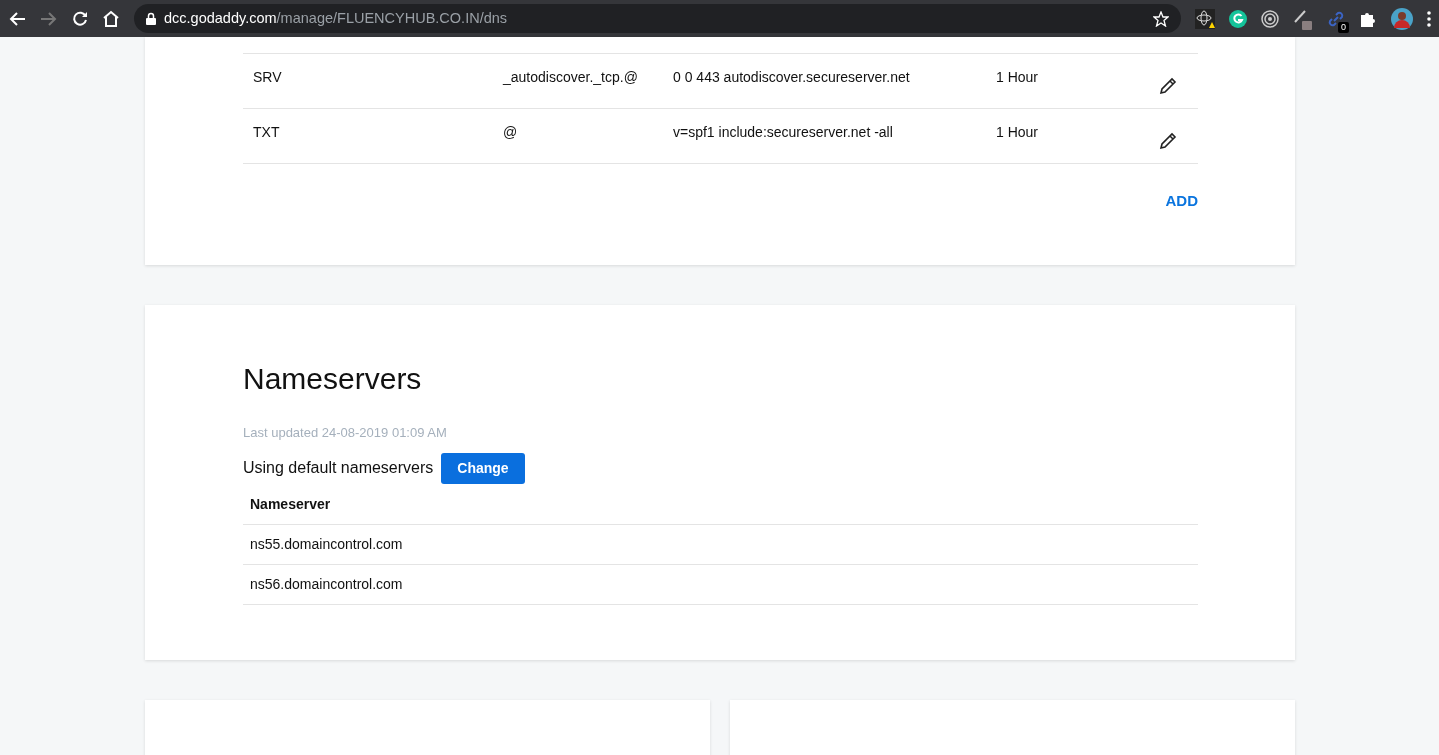 Image resolution: width=1439 pixels, height=755 pixels. What do you see at coordinates (80, 18) in the screenshot?
I see `reload-icon` at bounding box center [80, 18].